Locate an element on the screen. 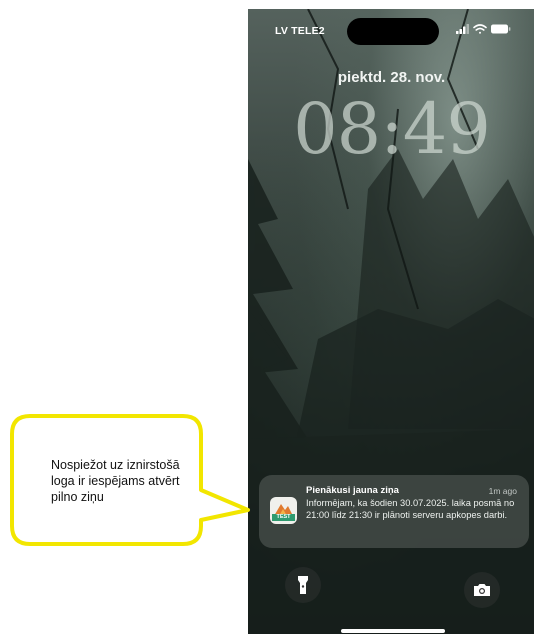 Image resolution: width=534 pixels, height=634 pixels. app-test-icon: TEST is located at coordinates (283, 510).